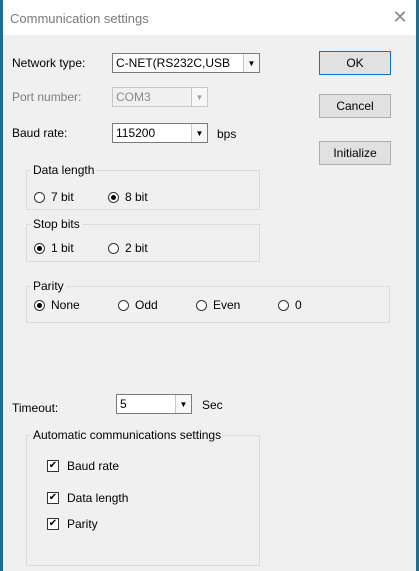  I want to click on checkbox-label: Parity, so click(82, 524).